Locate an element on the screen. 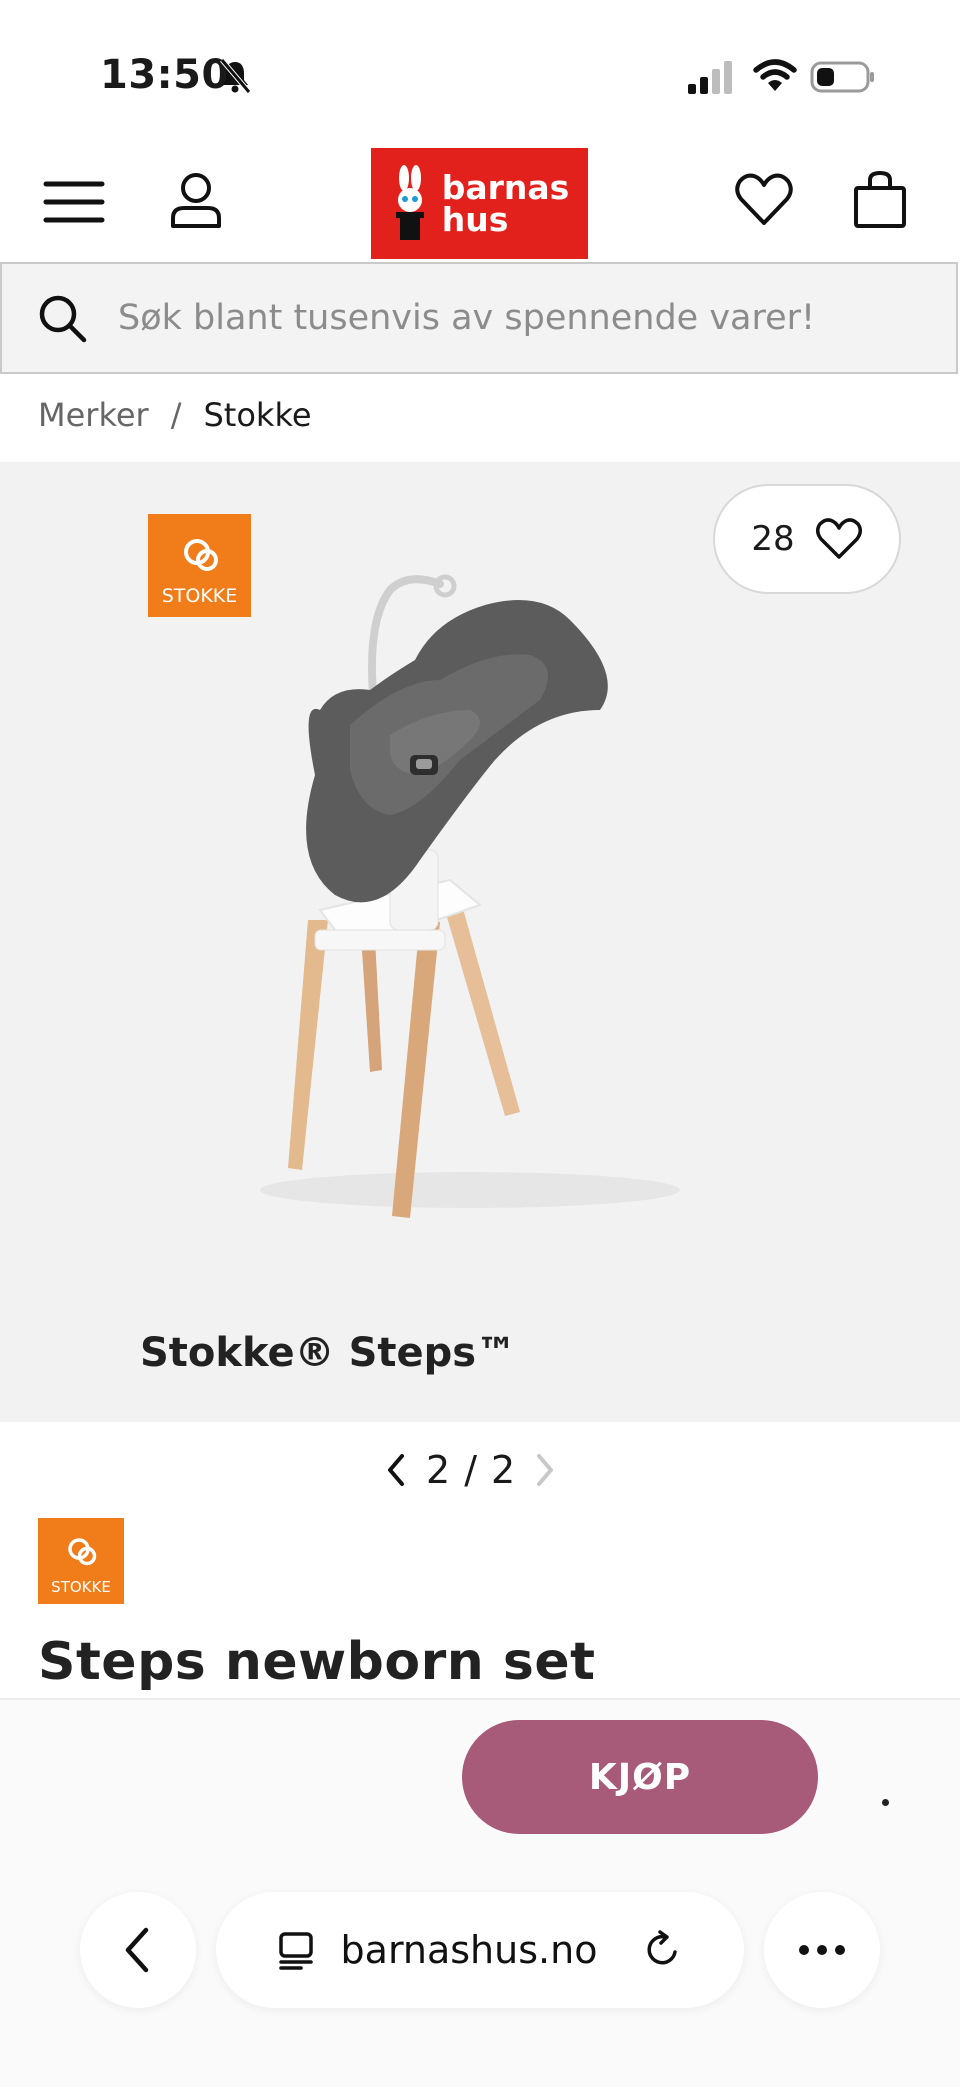  breadcrumb-link-merker: Merker is located at coordinates (93, 415).